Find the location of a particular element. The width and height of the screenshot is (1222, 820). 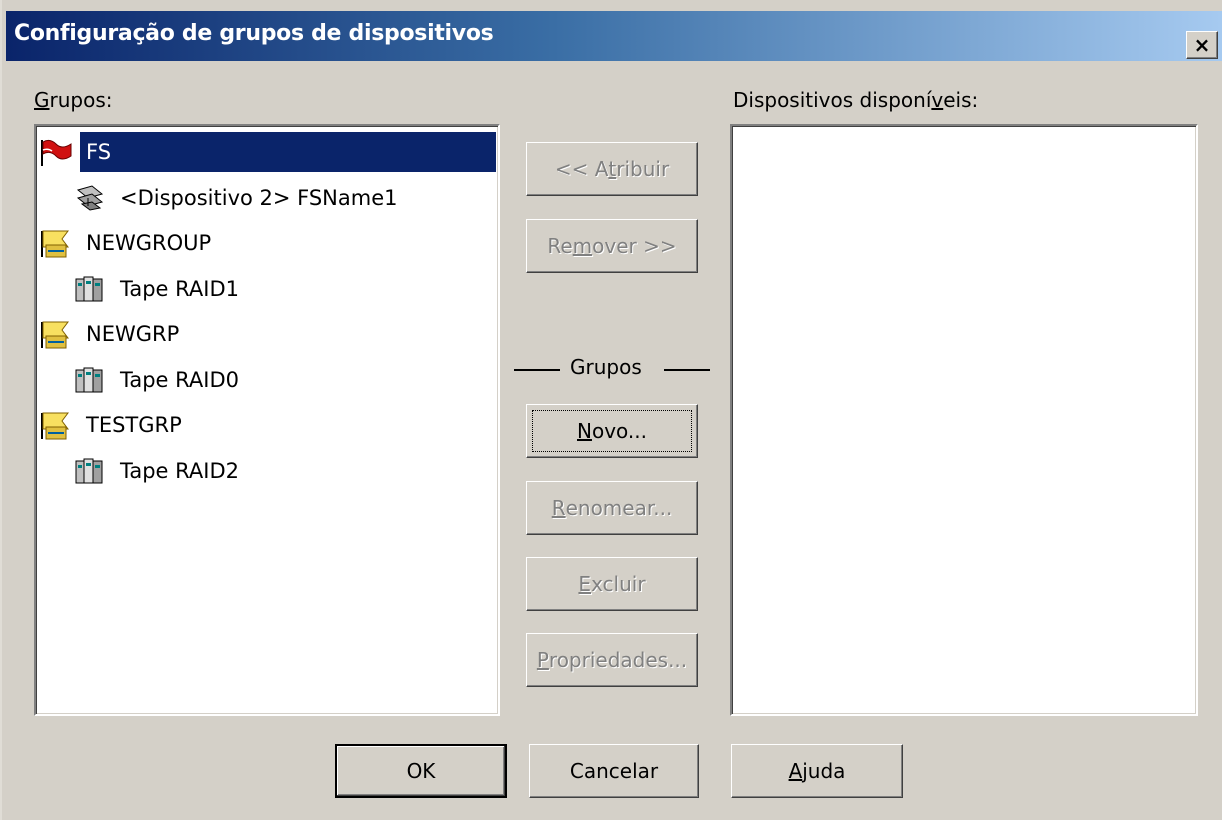

device-icon is located at coordinates (90, 198).